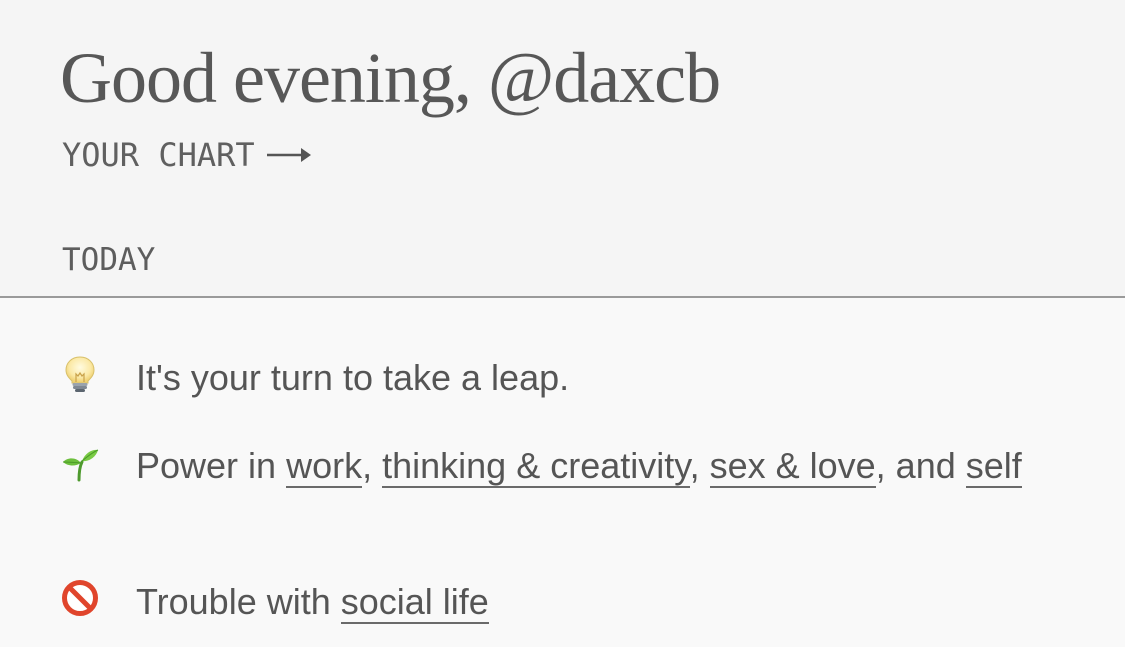 The width and height of the screenshot is (1125, 647). Describe the element at coordinates (792, 466) in the screenshot. I see `link-sex-love: sex & love` at that location.